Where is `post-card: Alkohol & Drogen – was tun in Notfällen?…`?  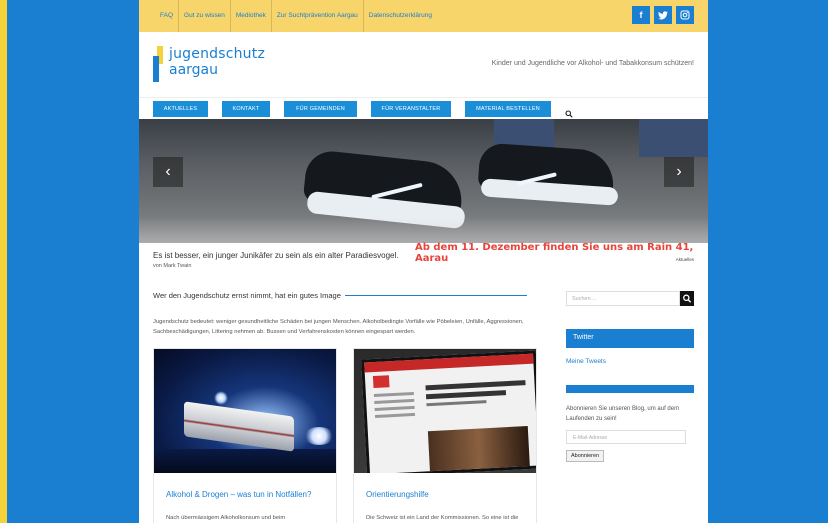 post-card: Alkohol & Drogen – was tun in Notfällen?… is located at coordinates (245, 435).